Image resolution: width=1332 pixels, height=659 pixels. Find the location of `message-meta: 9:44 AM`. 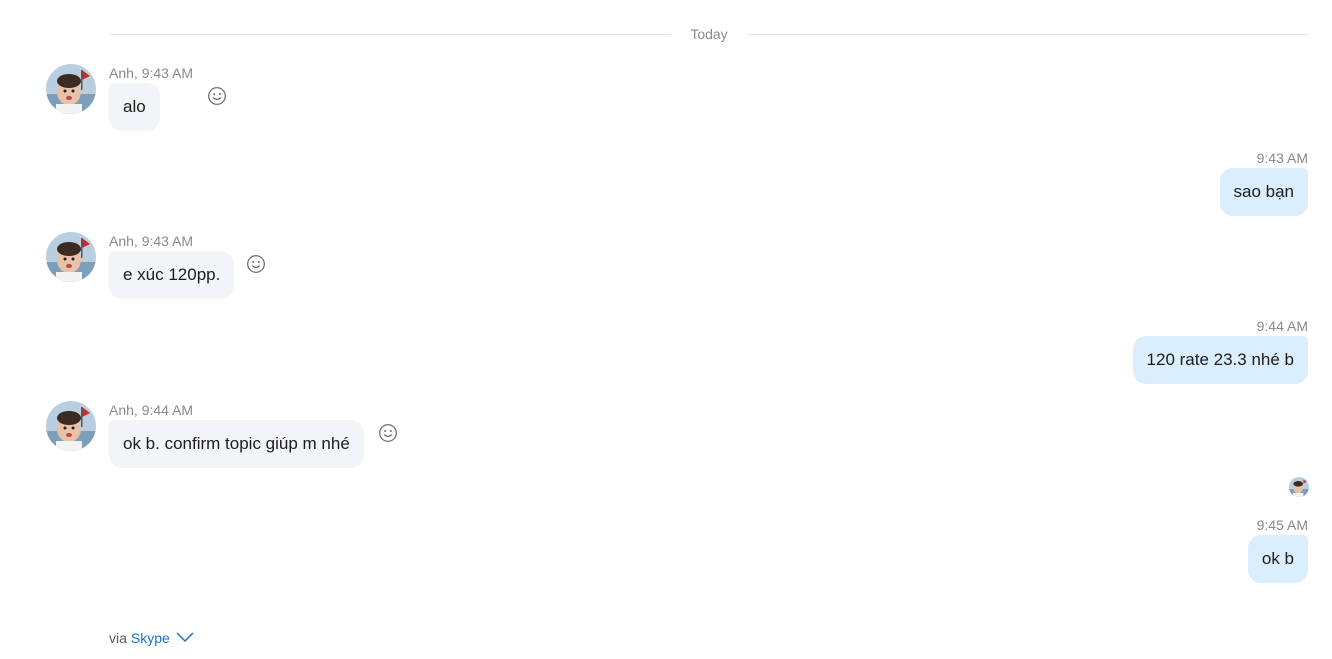

message-meta: 9:44 AM is located at coordinates (1282, 326).